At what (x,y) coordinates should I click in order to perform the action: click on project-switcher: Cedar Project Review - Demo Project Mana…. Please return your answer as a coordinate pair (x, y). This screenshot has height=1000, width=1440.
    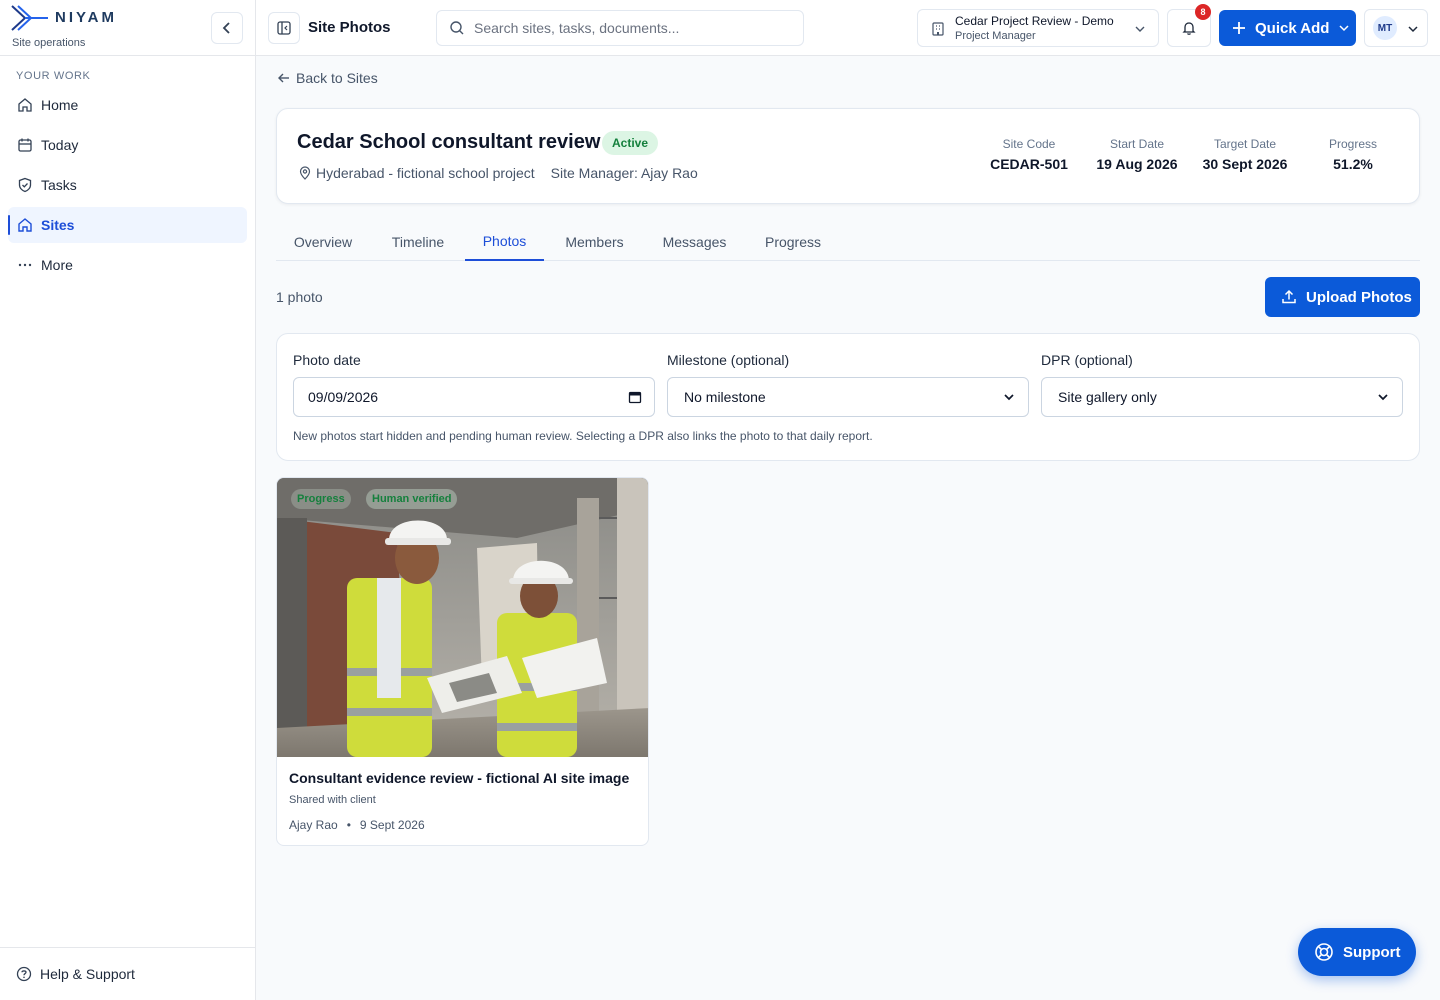
    Looking at the image, I should click on (1038, 28).